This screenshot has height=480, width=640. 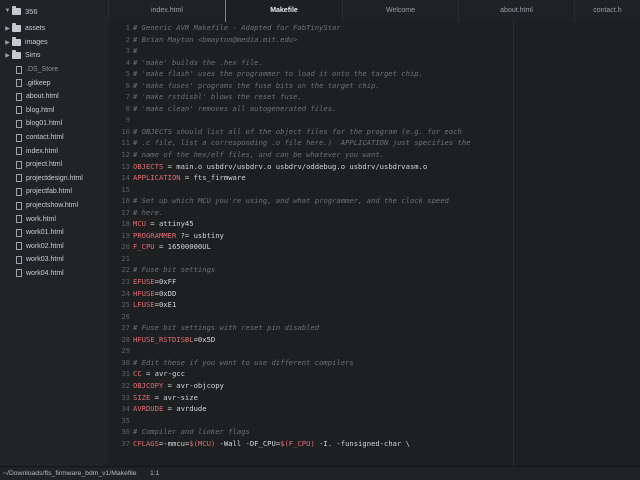 What do you see at coordinates (378, 40) in the screenshot?
I see `code-line: # Brian Mayton <bmayton@media.mit.edu>` at bounding box center [378, 40].